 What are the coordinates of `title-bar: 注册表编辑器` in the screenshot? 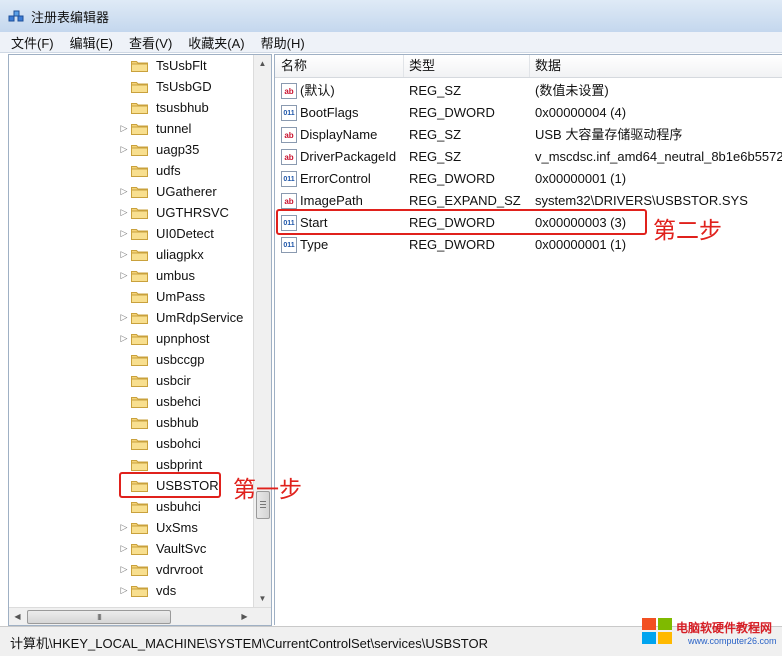 It's located at (391, 16).